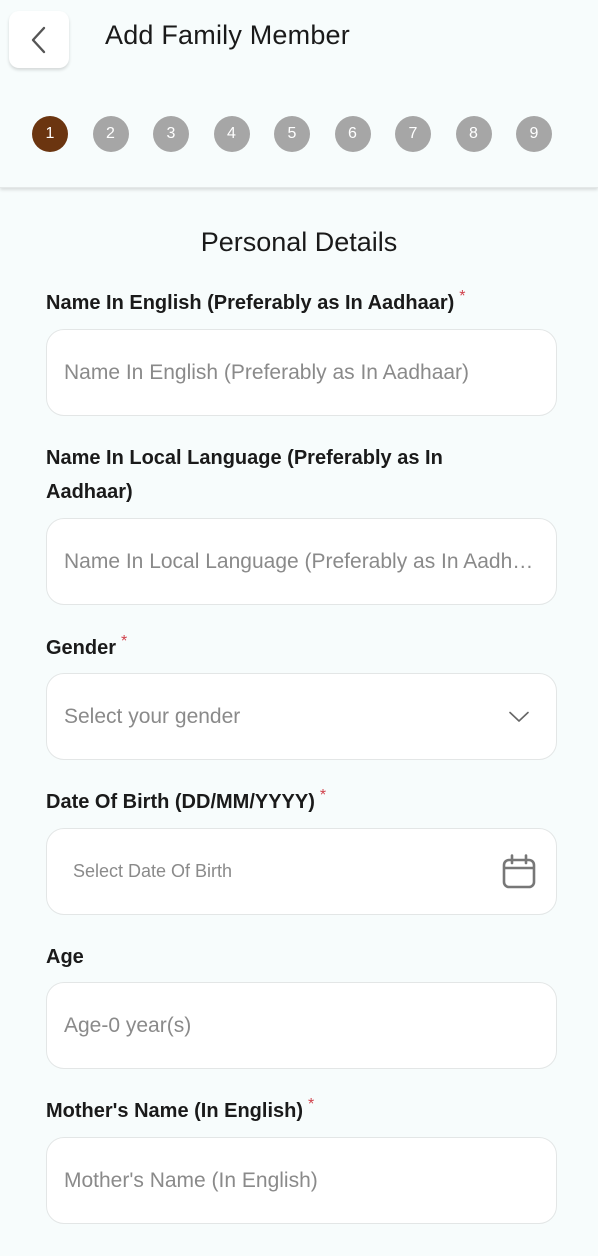 This screenshot has width=598, height=1256. I want to click on age-label: Age, so click(296, 957).